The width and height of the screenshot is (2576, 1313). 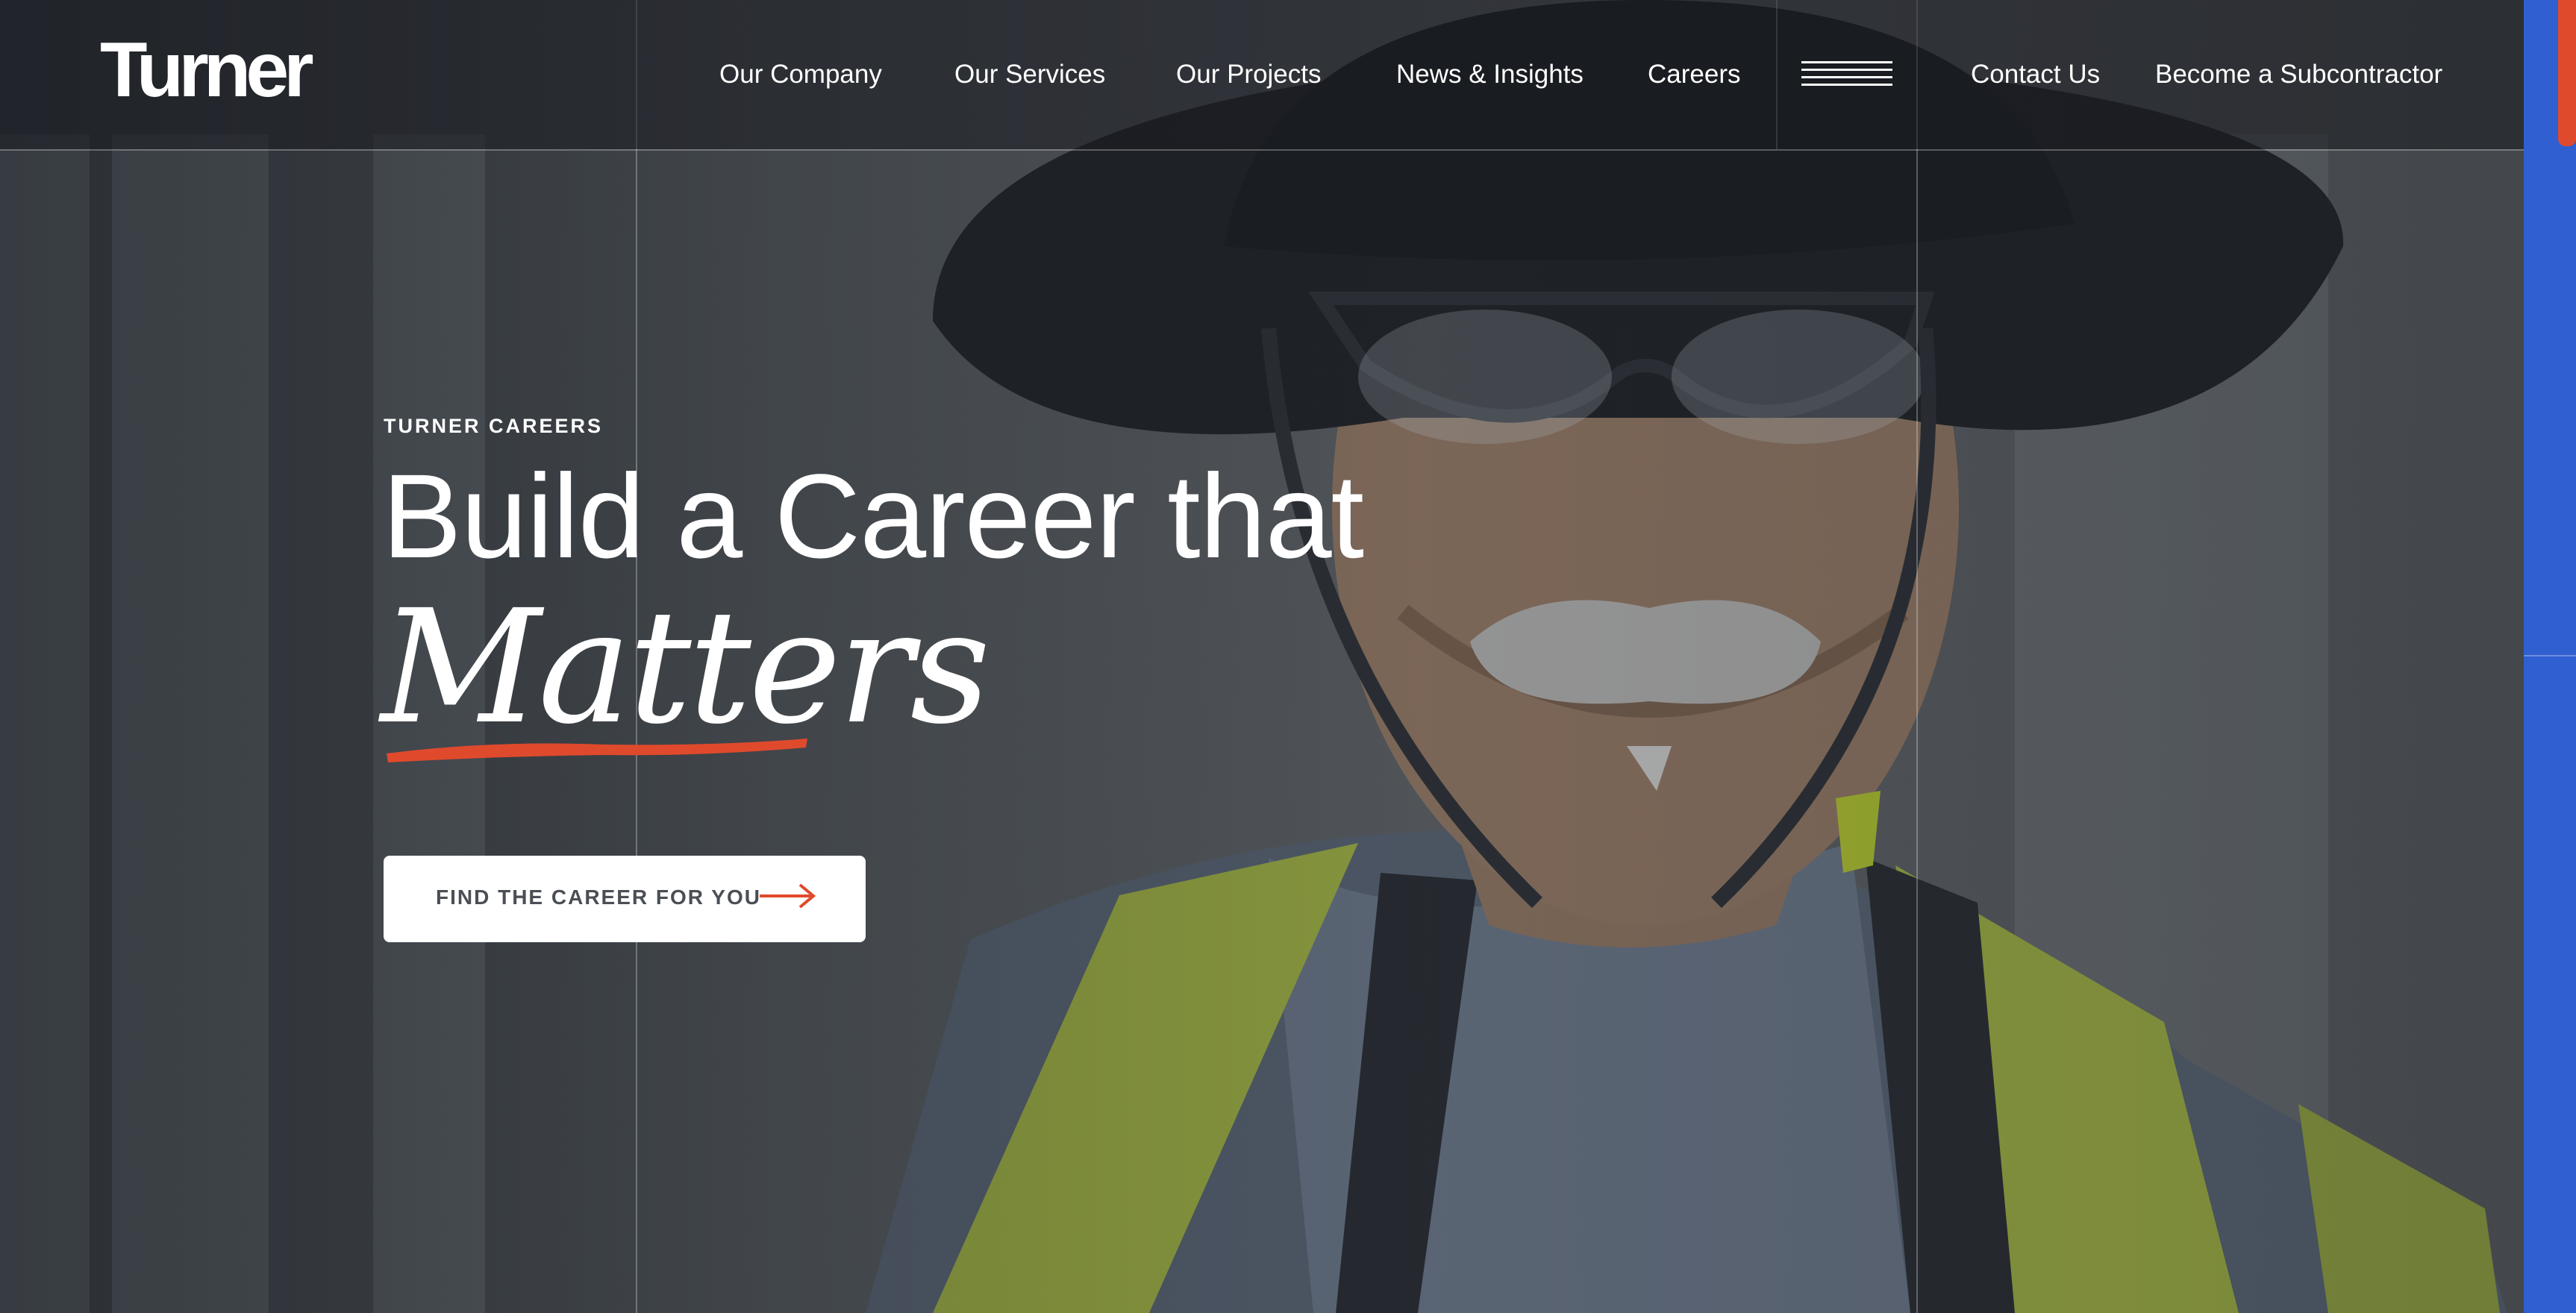 What do you see at coordinates (685, 667) in the screenshot?
I see `hero-script-word: Matters` at bounding box center [685, 667].